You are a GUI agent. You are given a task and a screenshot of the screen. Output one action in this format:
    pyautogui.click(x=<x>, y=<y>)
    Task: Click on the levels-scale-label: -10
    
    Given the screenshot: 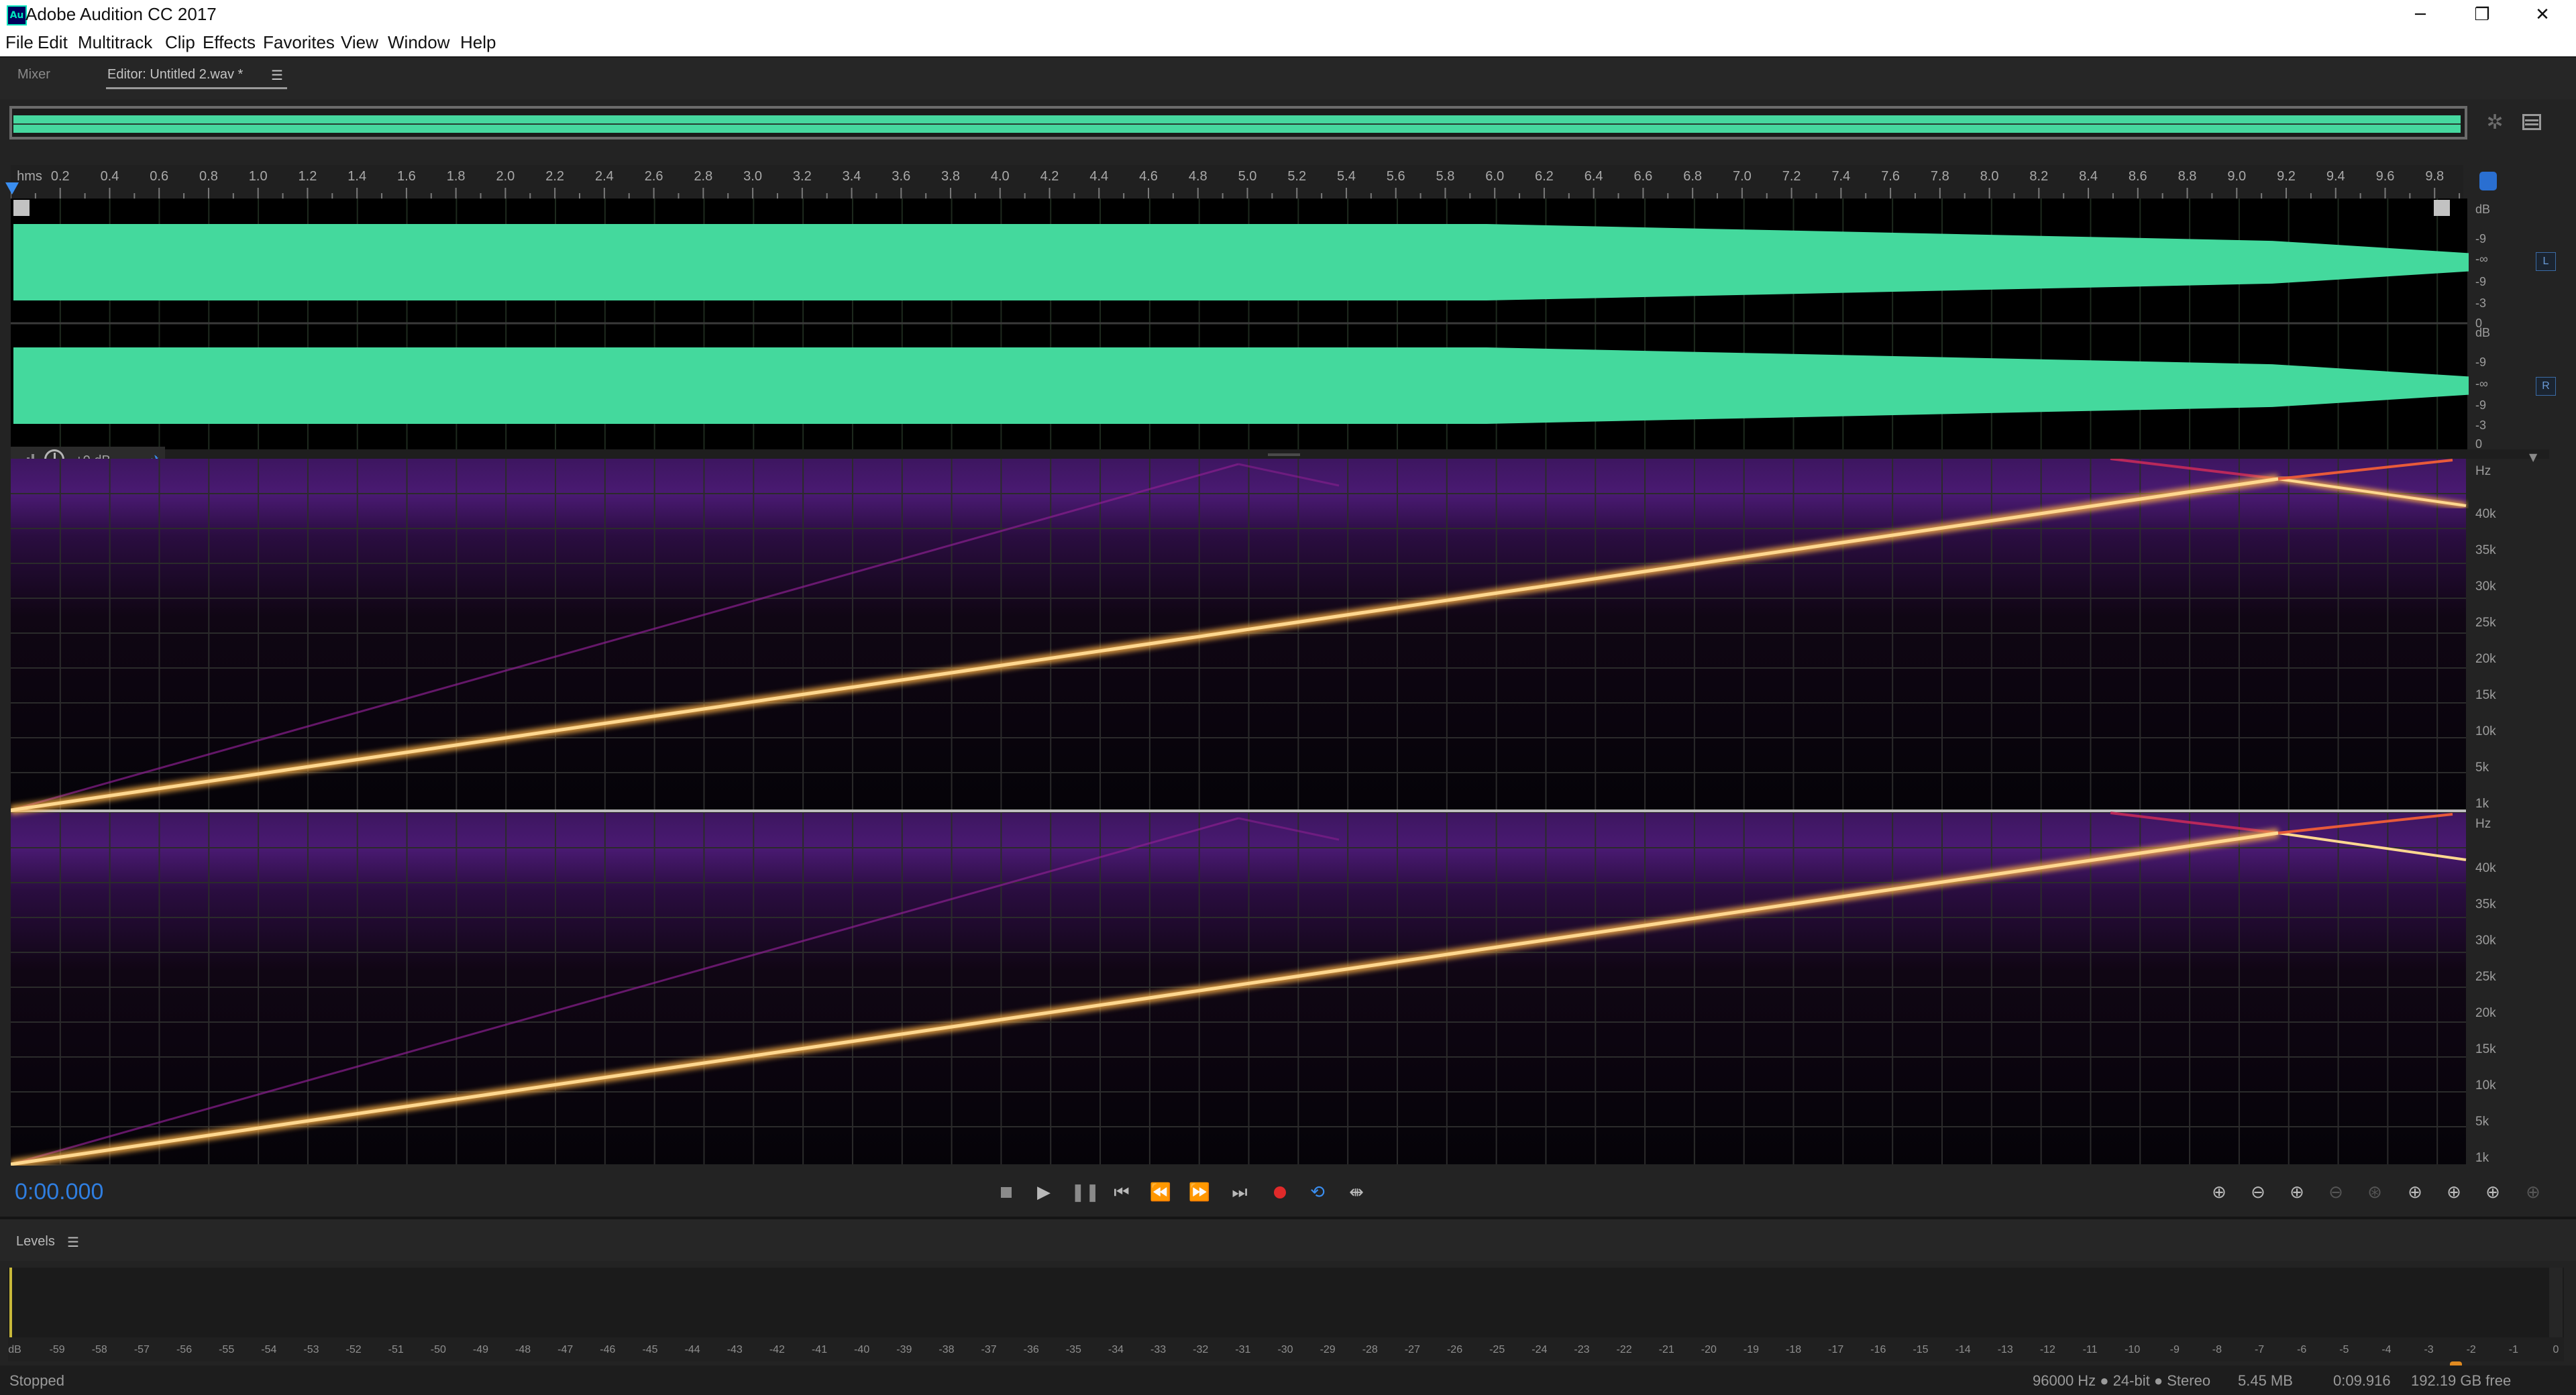 What is the action you would take?
    pyautogui.click(x=2133, y=1349)
    